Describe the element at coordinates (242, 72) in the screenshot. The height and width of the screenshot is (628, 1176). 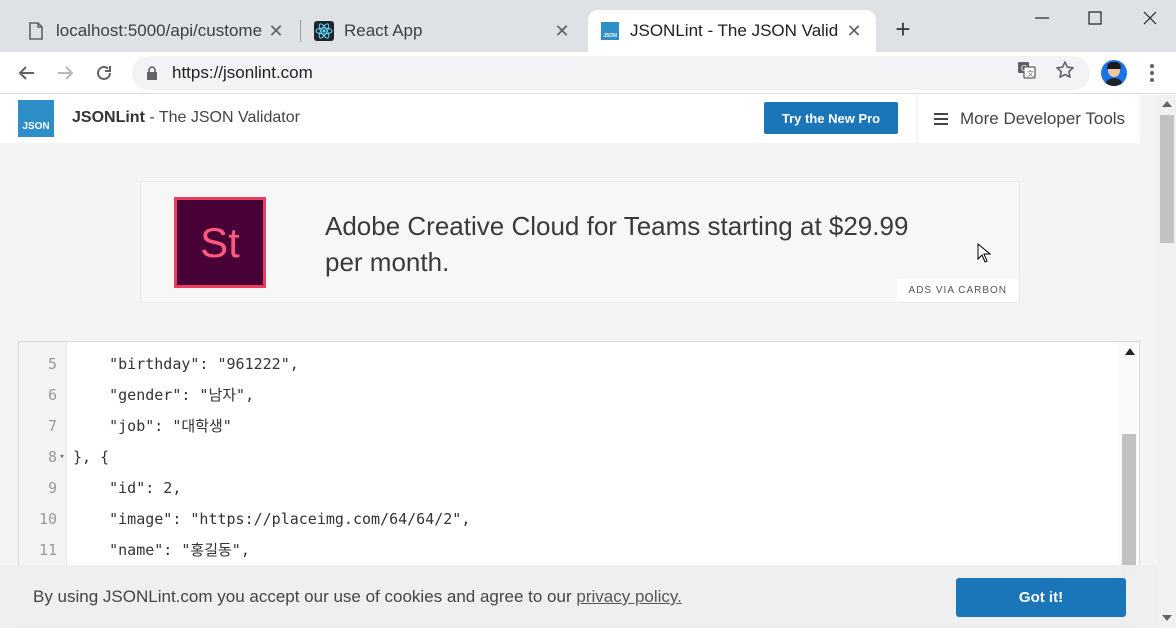
I see `url-text: https://jsonlint.com` at that location.